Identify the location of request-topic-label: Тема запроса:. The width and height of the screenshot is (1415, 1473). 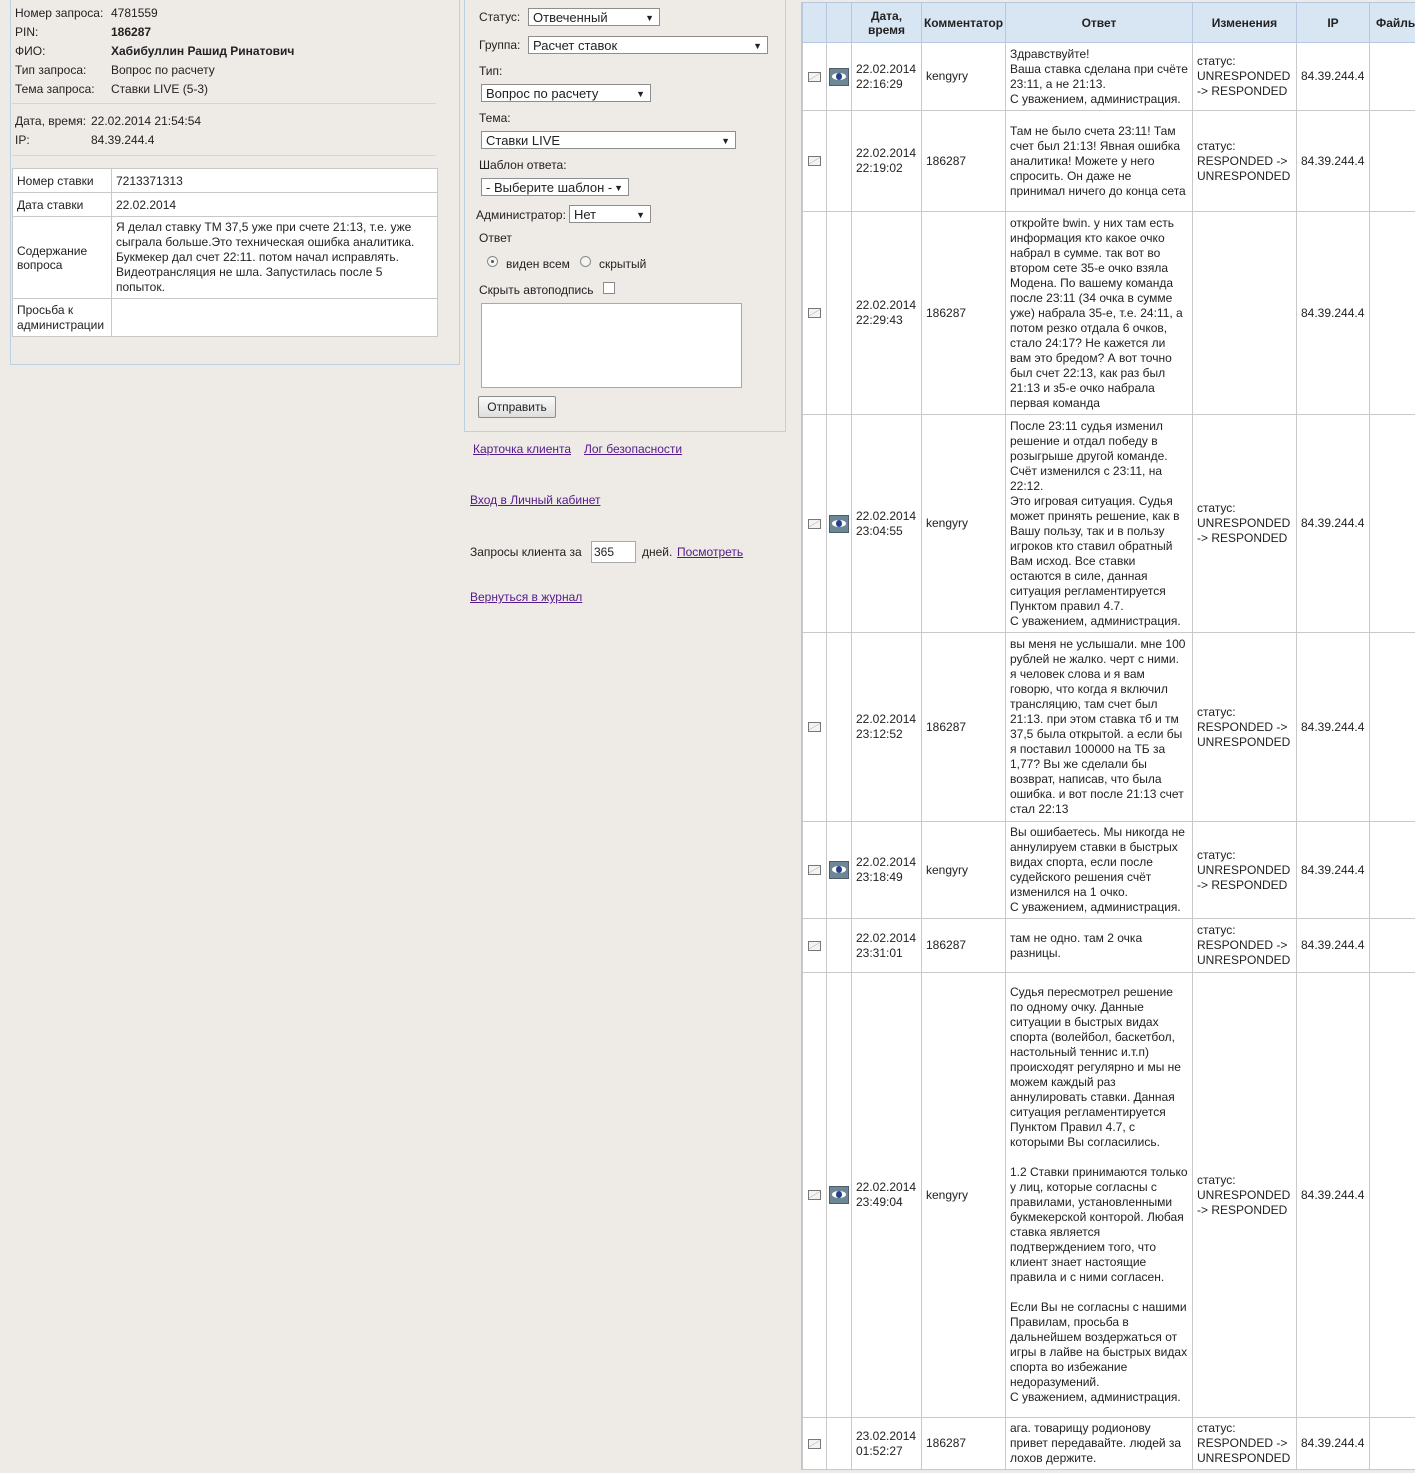
(55, 89).